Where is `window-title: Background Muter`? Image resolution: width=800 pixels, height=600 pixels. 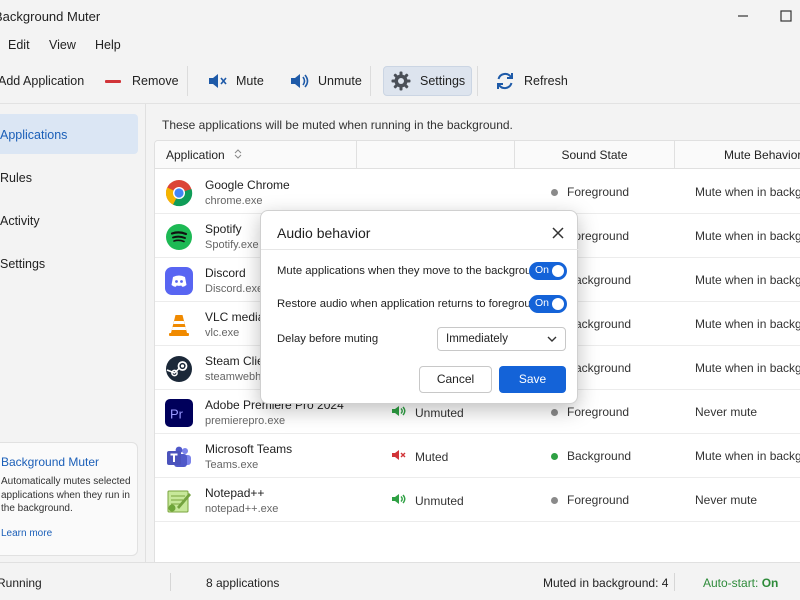
window-title: Background Muter is located at coordinates (50, 16).